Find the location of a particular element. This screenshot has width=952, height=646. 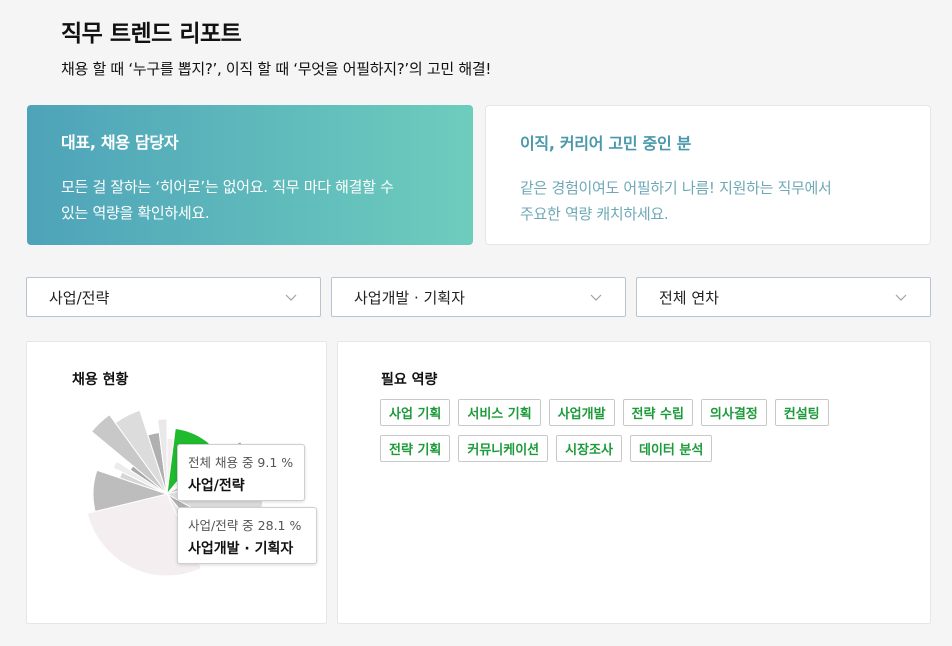

skill-tag: 시장조사 is located at coordinates (589, 448).